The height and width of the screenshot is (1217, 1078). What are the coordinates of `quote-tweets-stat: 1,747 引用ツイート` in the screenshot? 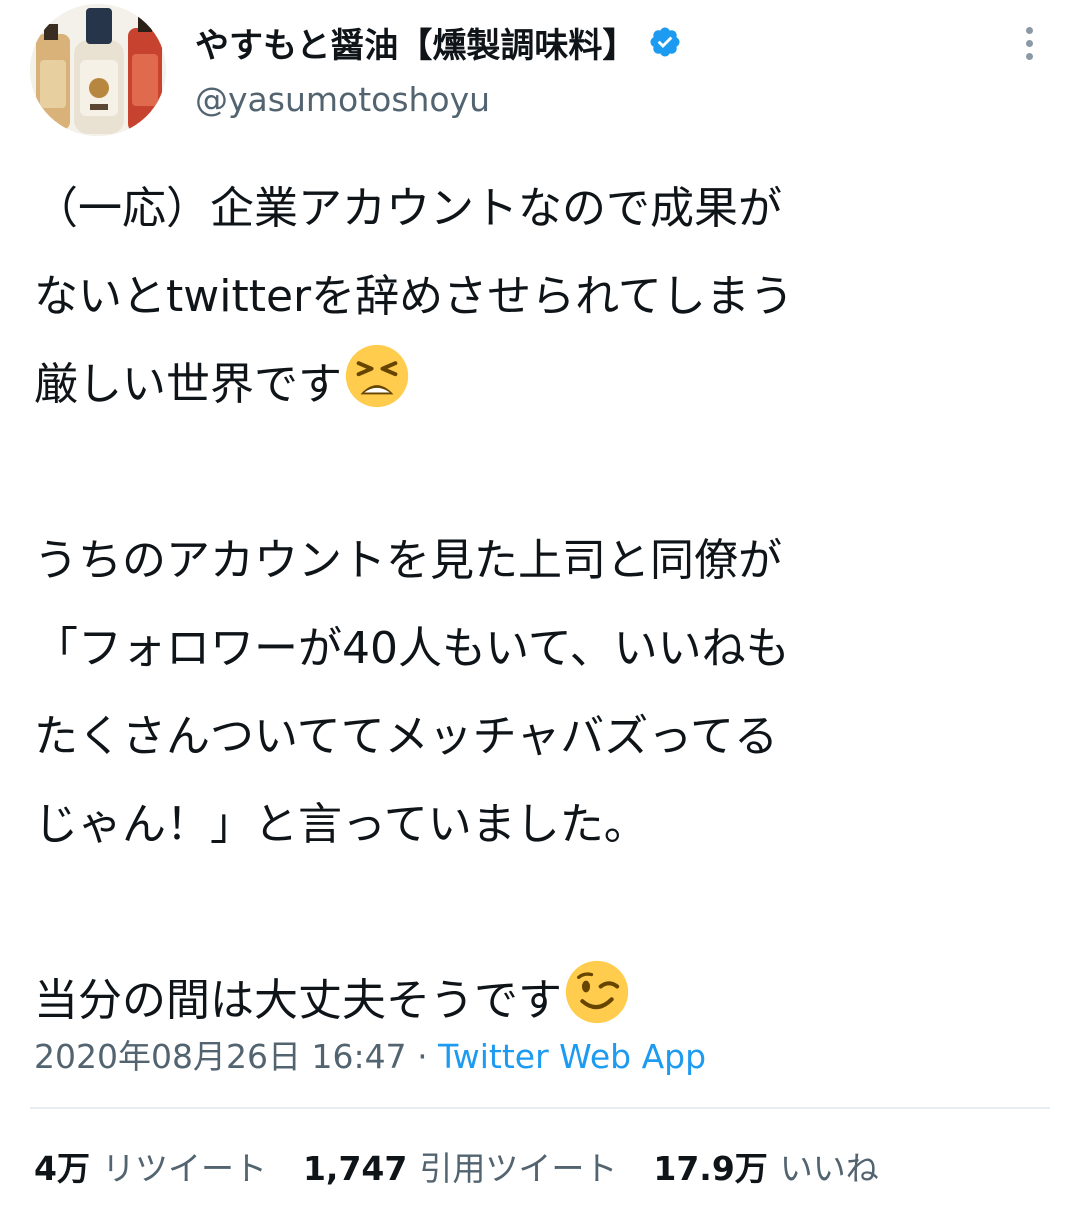 It's located at (460, 1166).